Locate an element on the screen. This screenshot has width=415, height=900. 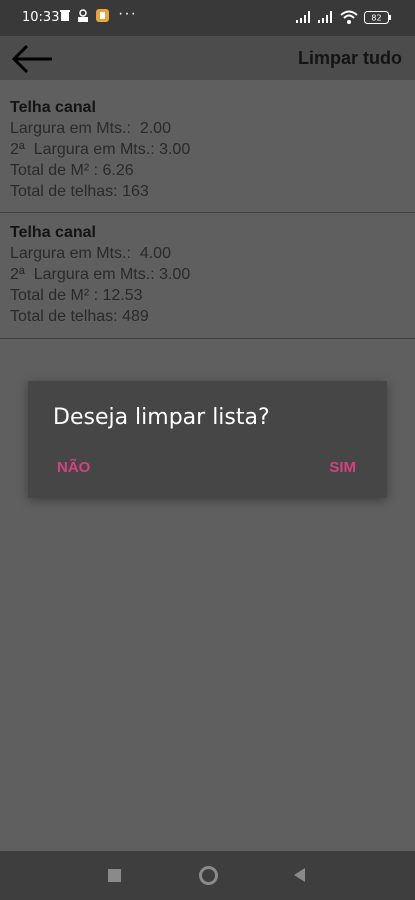
battery-icon: 82 is located at coordinates (377, 17).